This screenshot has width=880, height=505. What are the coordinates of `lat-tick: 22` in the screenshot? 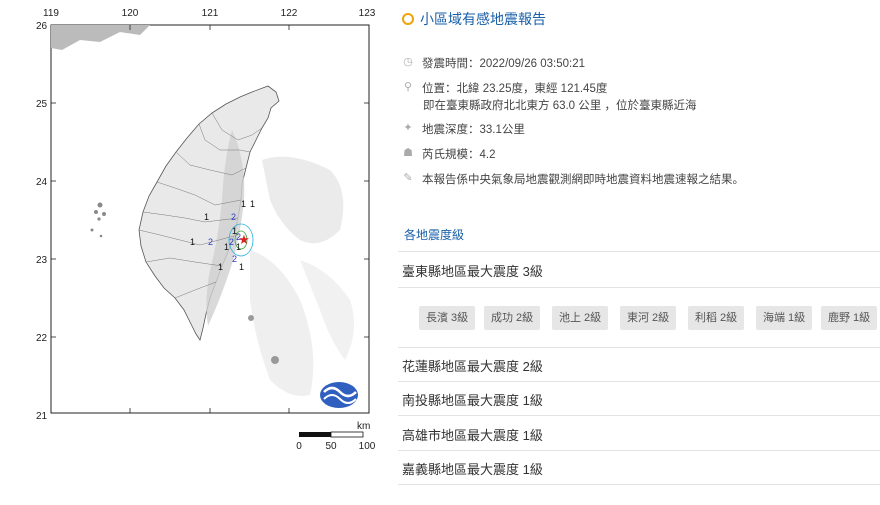 It's located at (42, 338).